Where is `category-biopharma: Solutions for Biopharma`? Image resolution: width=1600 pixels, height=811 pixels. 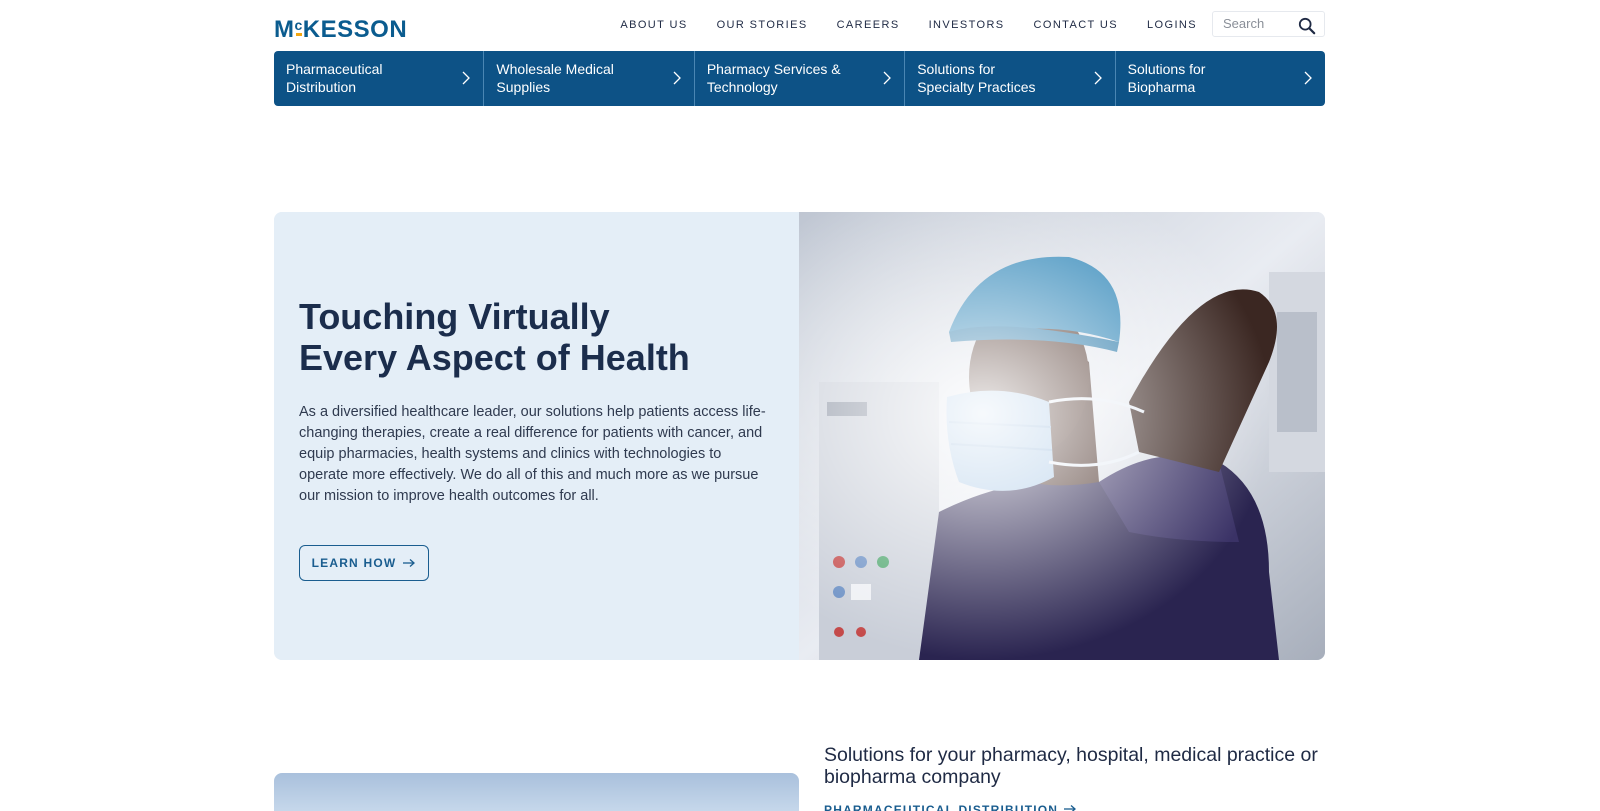
category-biopharma: Solutions for Biopharma is located at coordinates (1220, 78).